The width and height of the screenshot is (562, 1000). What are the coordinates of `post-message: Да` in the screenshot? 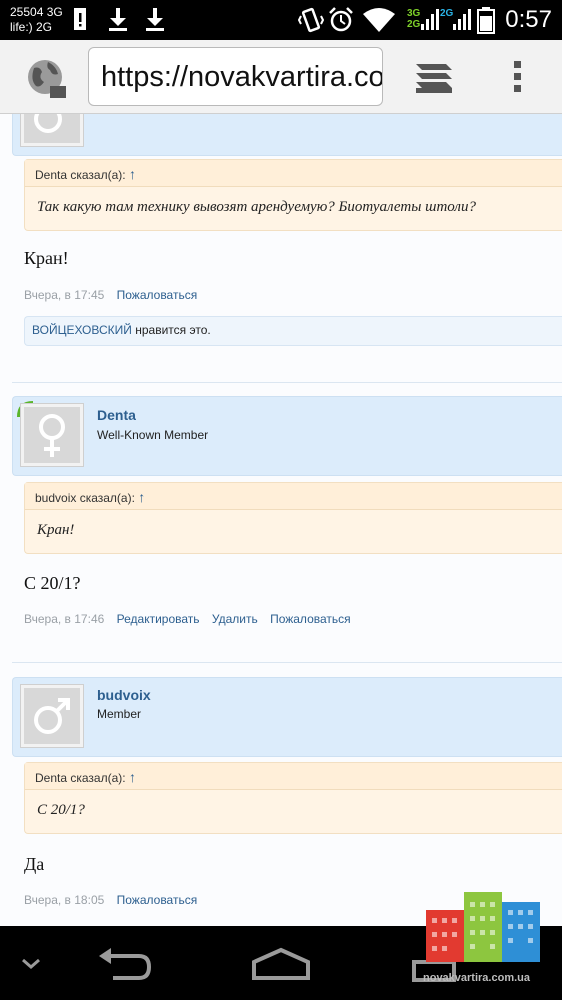 It's located at (34, 864).